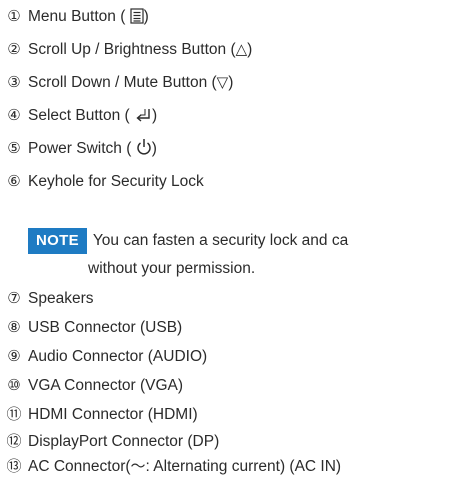  What do you see at coordinates (79, 466) in the screenshot?
I see `item-label: AC Connector(` at bounding box center [79, 466].